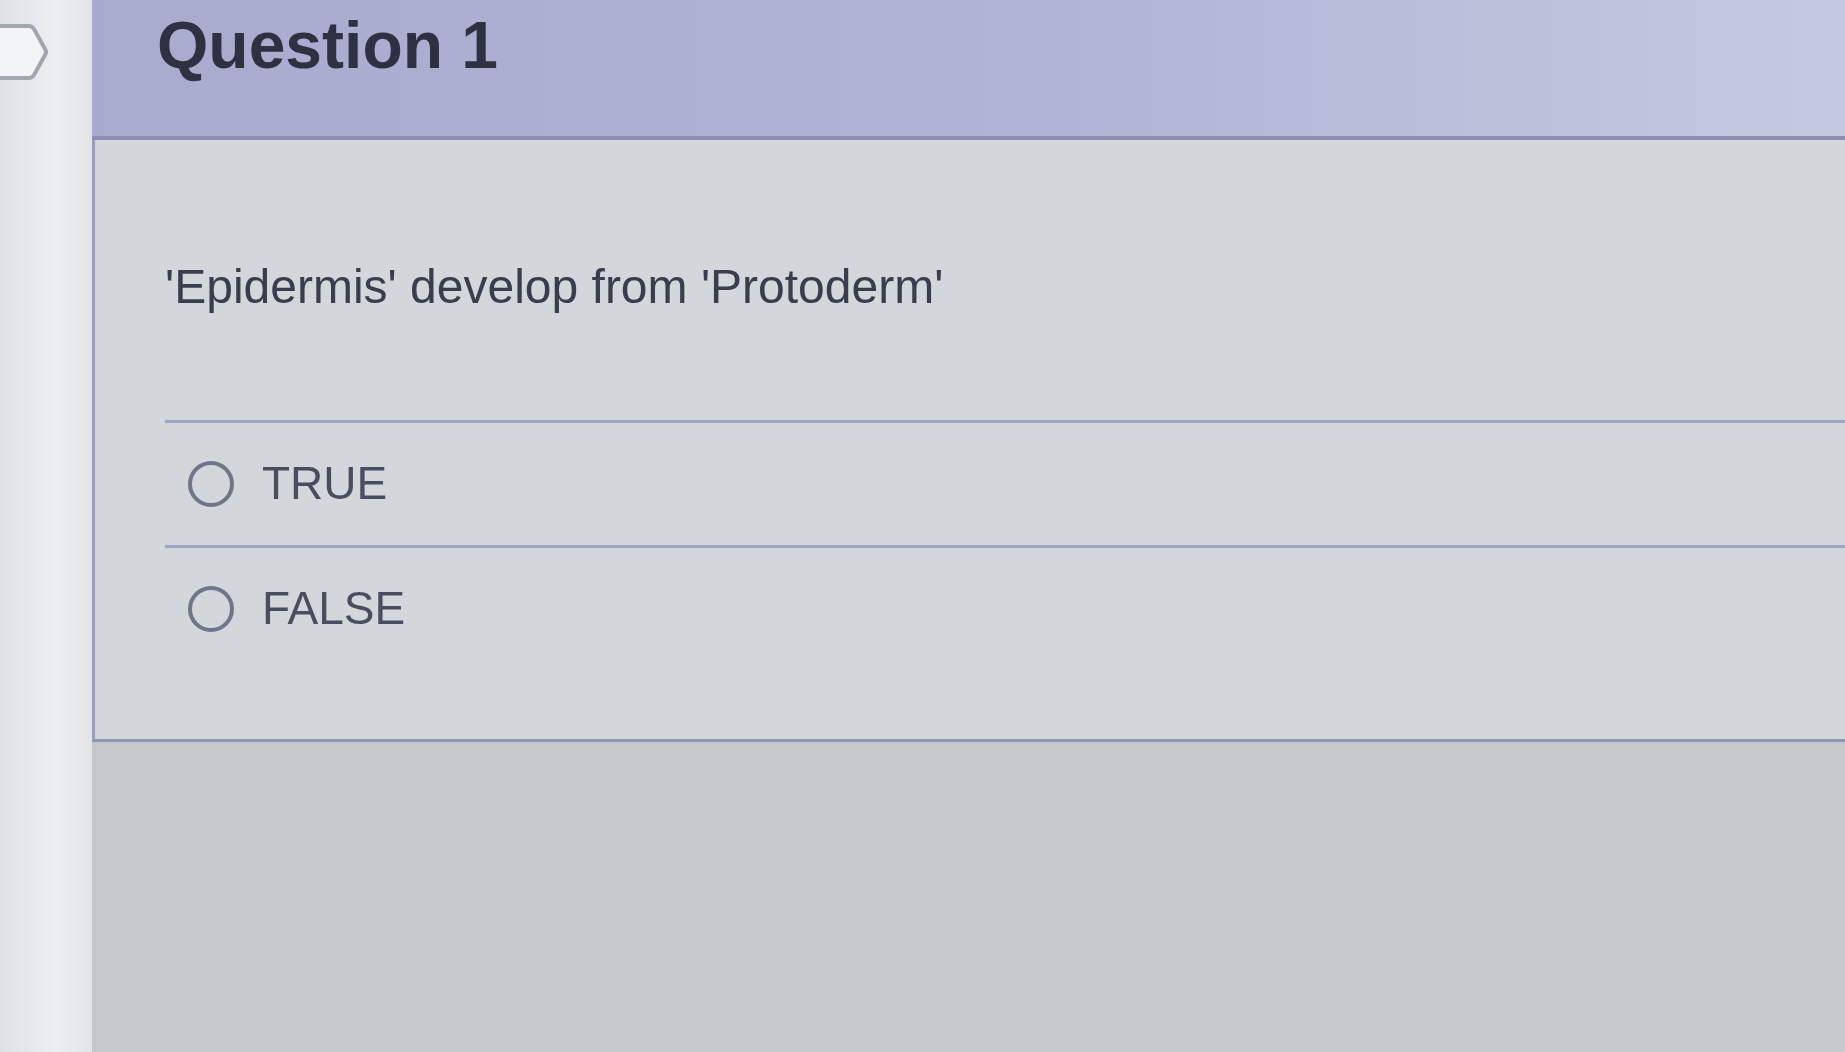  Describe the element at coordinates (24, 52) in the screenshot. I see `flag-outline-icon` at that location.